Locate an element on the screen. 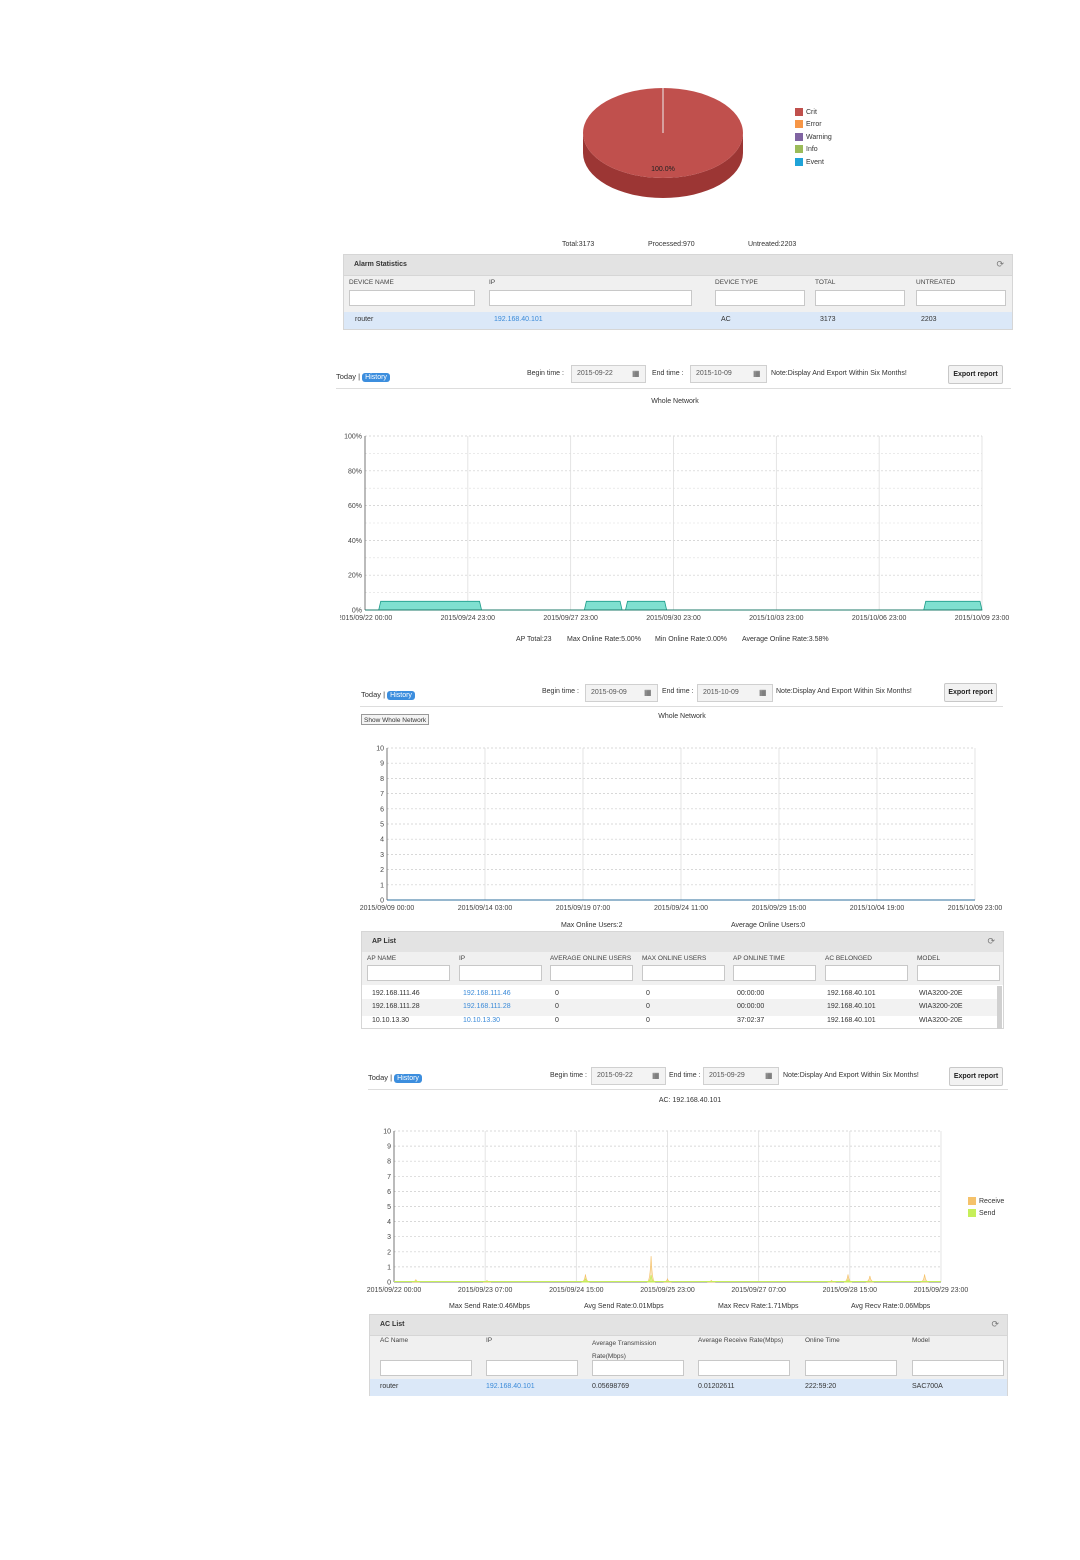 Image resolution: width=1080 pixels, height=1560 pixels. filter-average-receive-rate is located at coordinates (744, 1368).